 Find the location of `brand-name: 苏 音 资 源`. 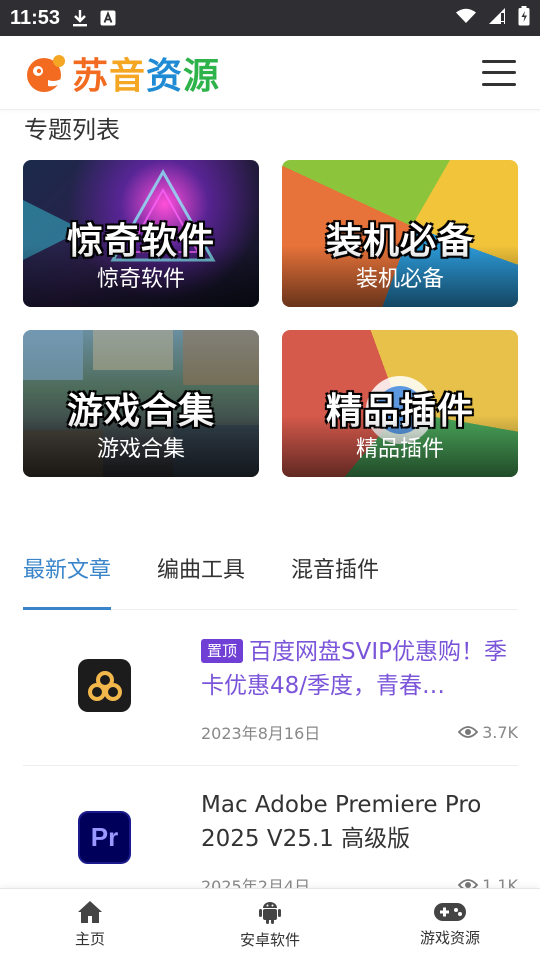

brand-name: 苏 音 资 源 is located at coordinates (146, 73).